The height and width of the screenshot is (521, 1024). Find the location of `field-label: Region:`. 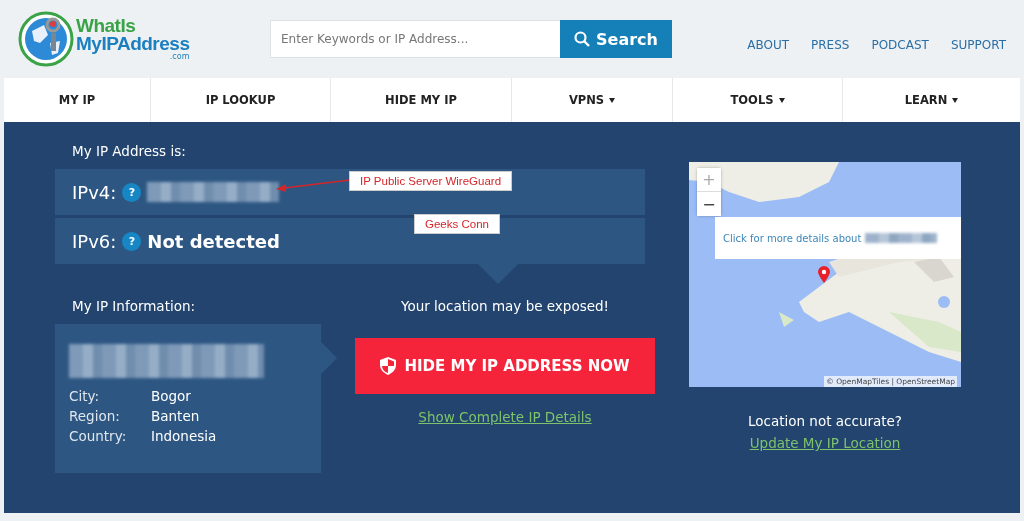

field-label: Region: is located at coordinates (95, 416).